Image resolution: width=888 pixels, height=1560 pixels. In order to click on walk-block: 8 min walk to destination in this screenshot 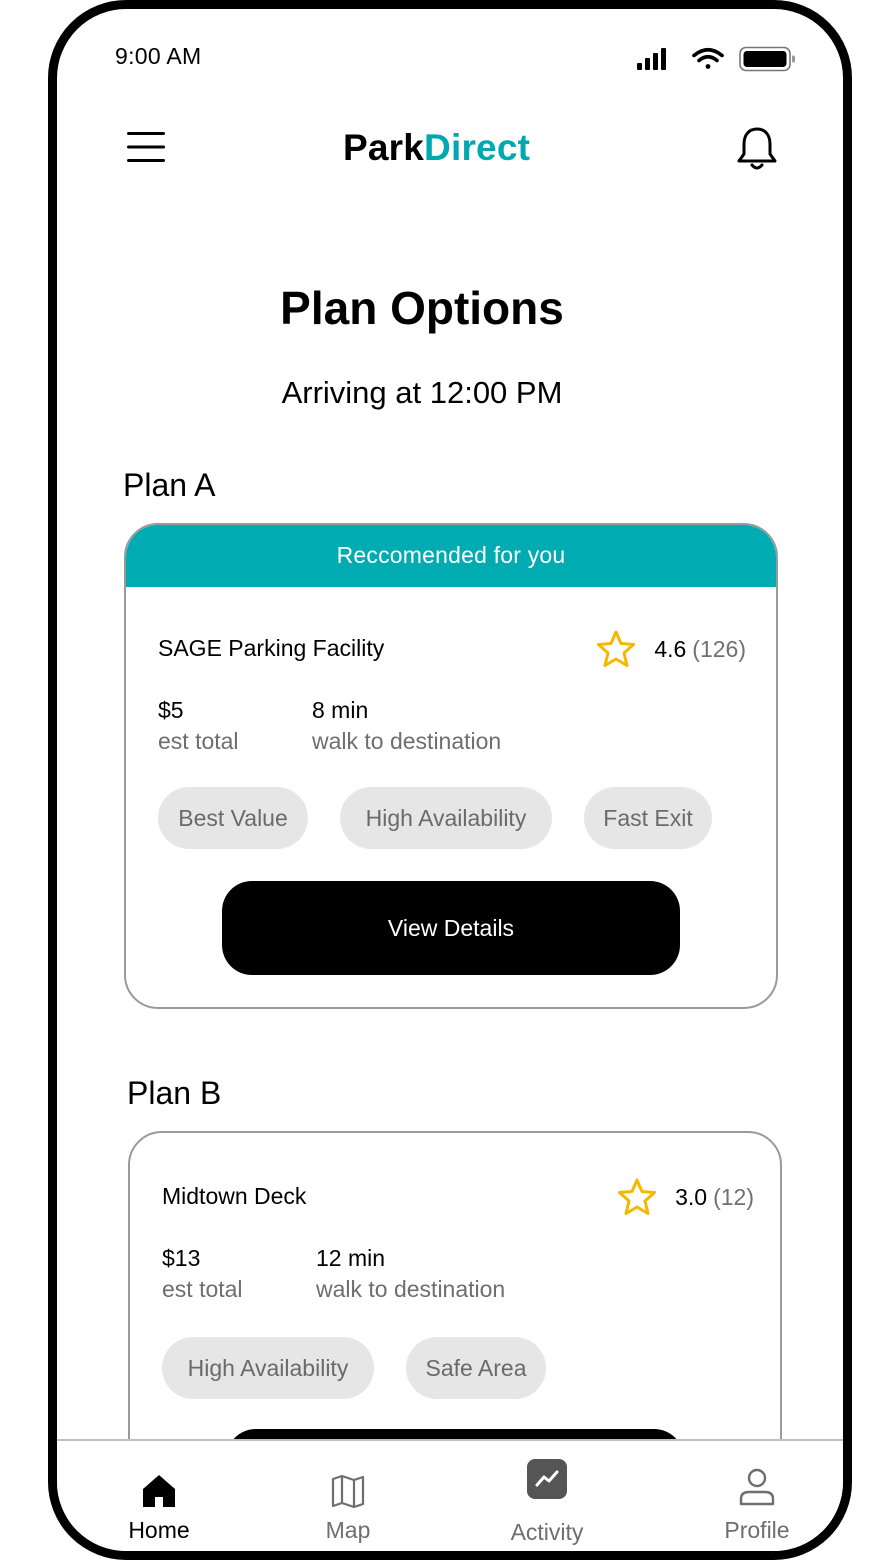, I will do `click(406, 726)`.